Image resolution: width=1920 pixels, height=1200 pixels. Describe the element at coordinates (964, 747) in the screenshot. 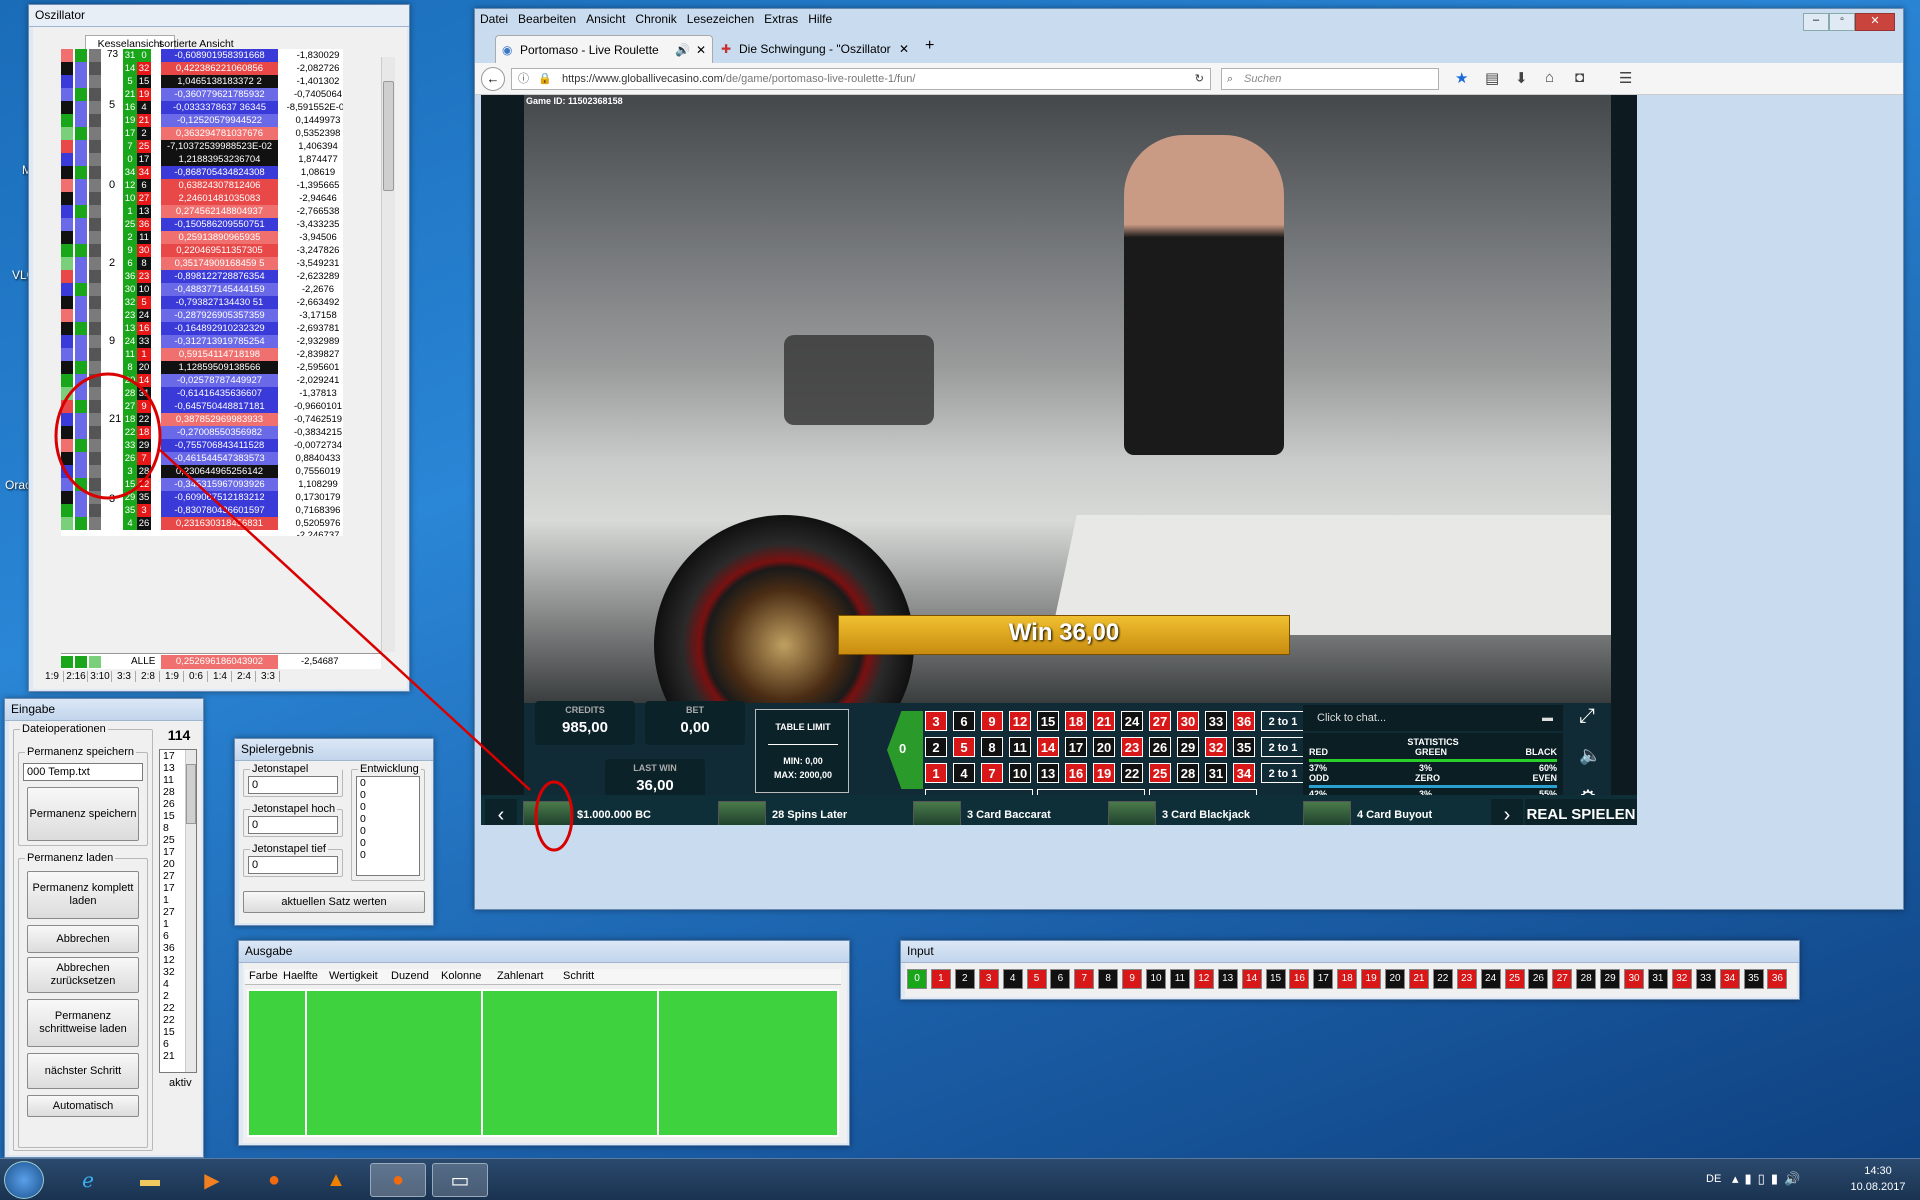

I see `board-number: 5` at that location.